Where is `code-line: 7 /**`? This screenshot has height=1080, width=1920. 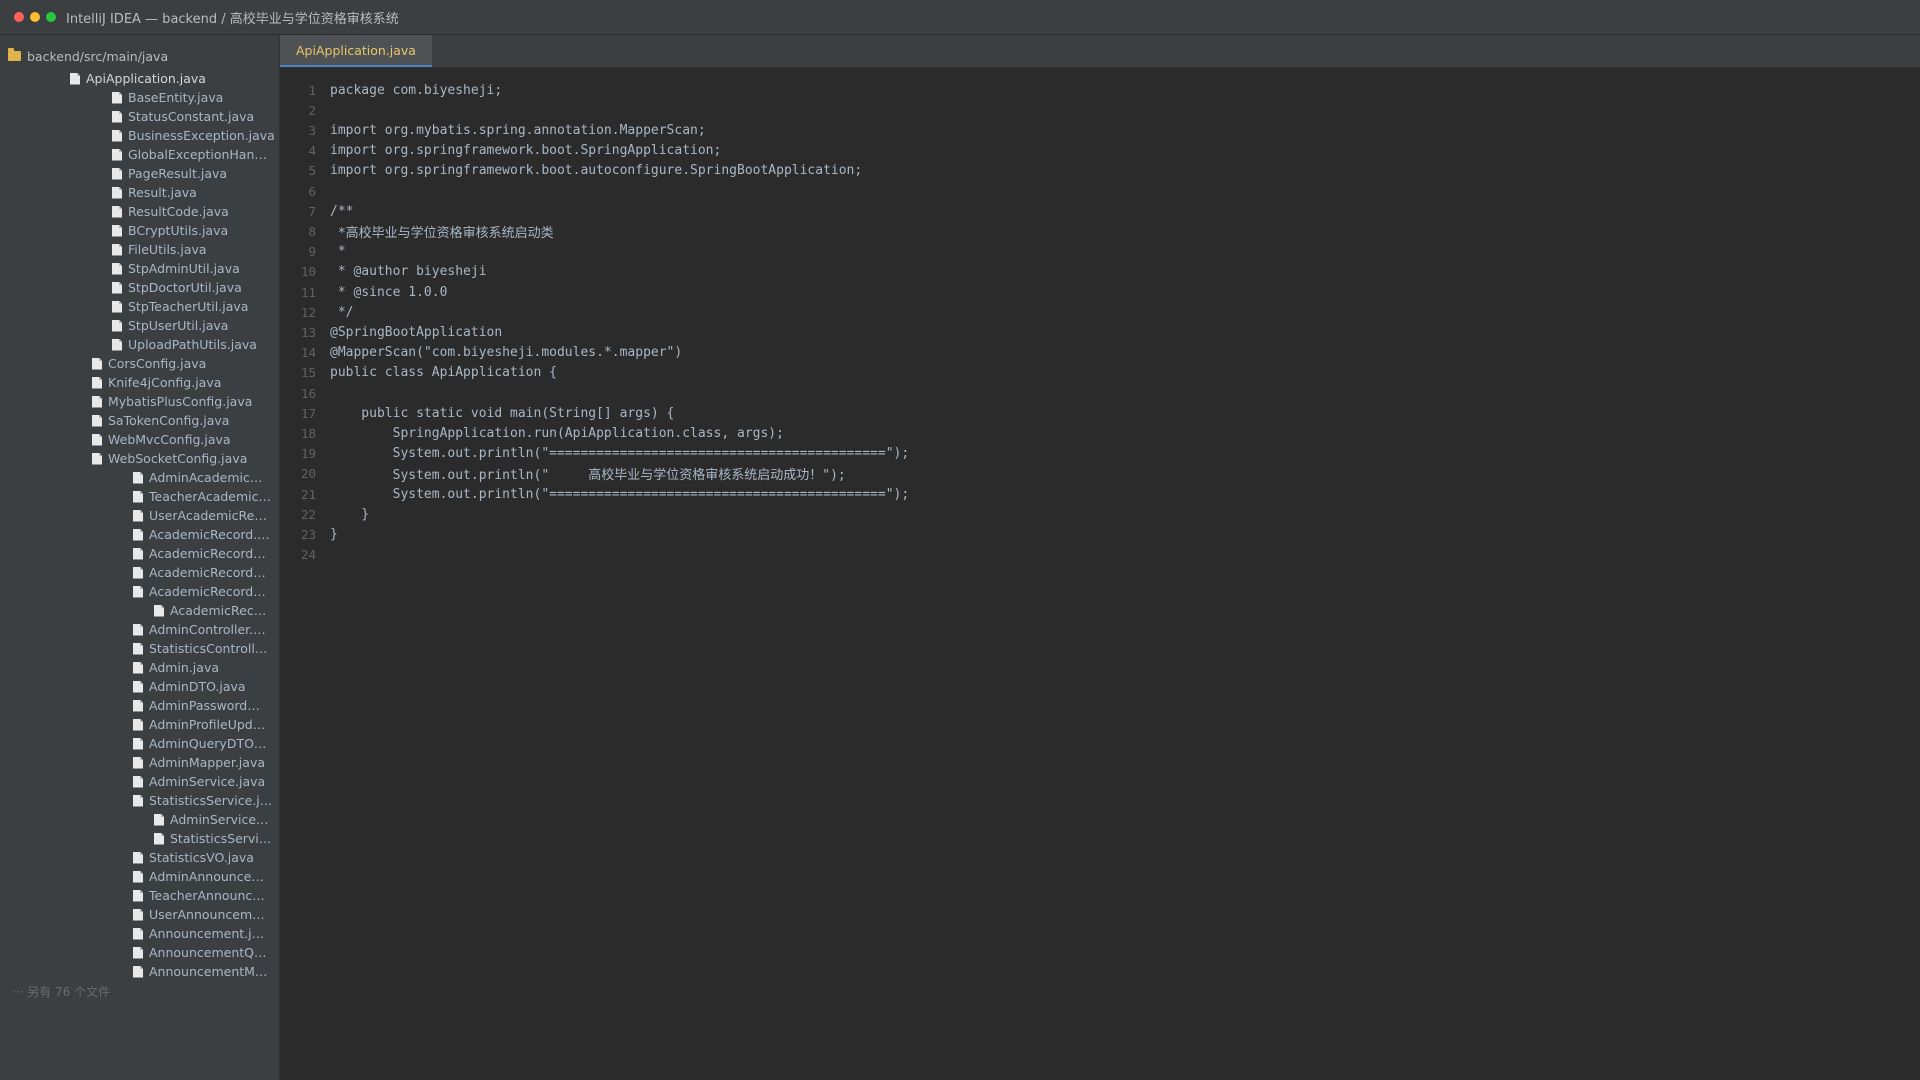 code-line: 7 /** is located at coordinates (1100, 211).